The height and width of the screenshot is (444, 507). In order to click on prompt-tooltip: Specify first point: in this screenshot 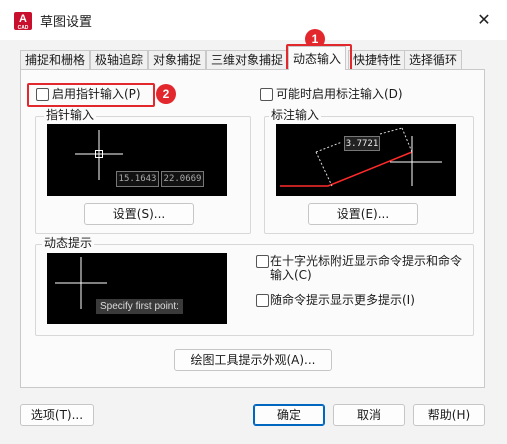, I will do `click(139, 306)`.